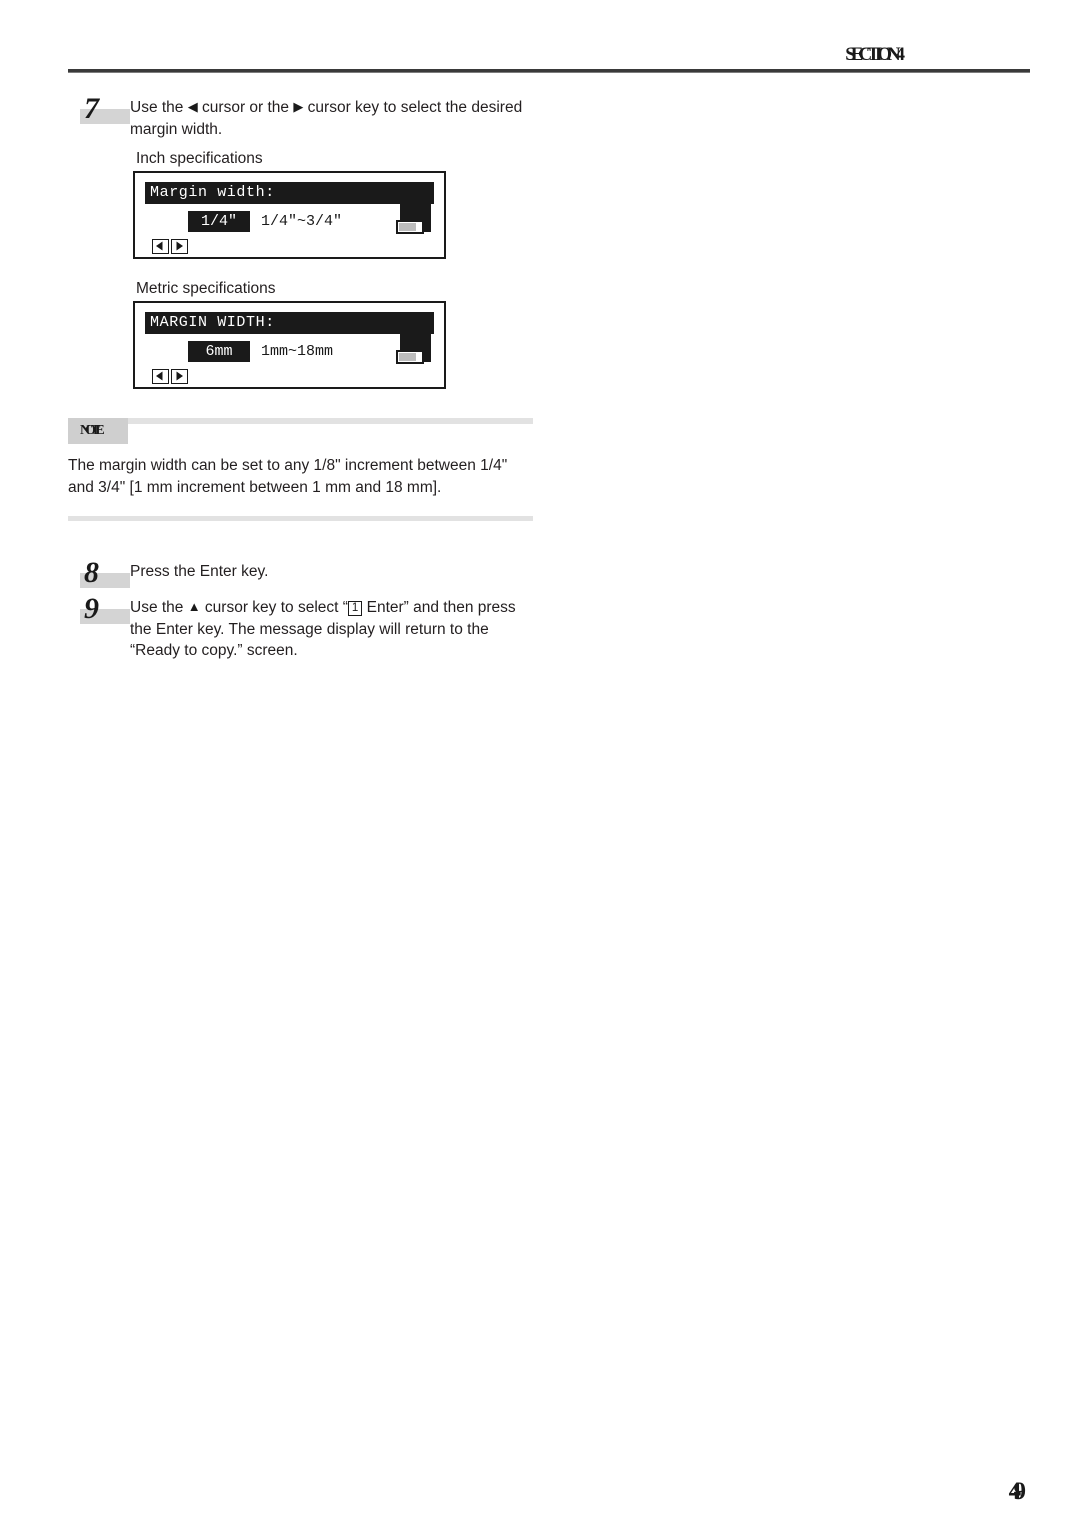 This screenshot has height=1528, width=1080. Describe the element at coordinates (413, 218) in the screenshot. I see `lcd-inch-paper-tray-icon` at that location.